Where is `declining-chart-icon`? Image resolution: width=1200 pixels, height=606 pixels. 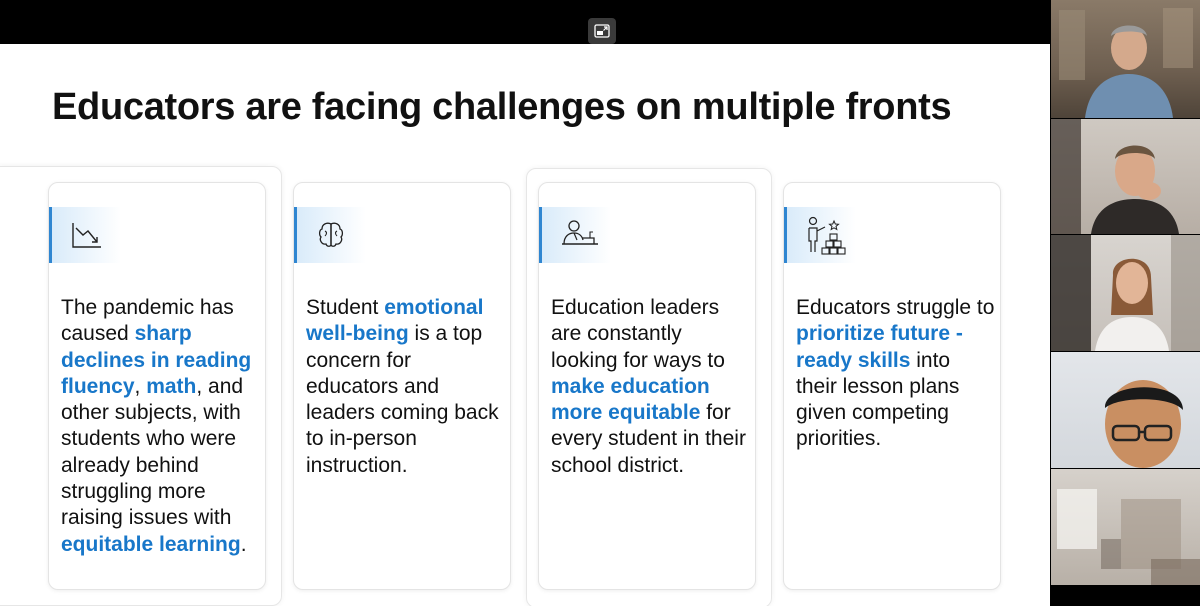 declining-chart-icon is located at coordinates (86, 235).